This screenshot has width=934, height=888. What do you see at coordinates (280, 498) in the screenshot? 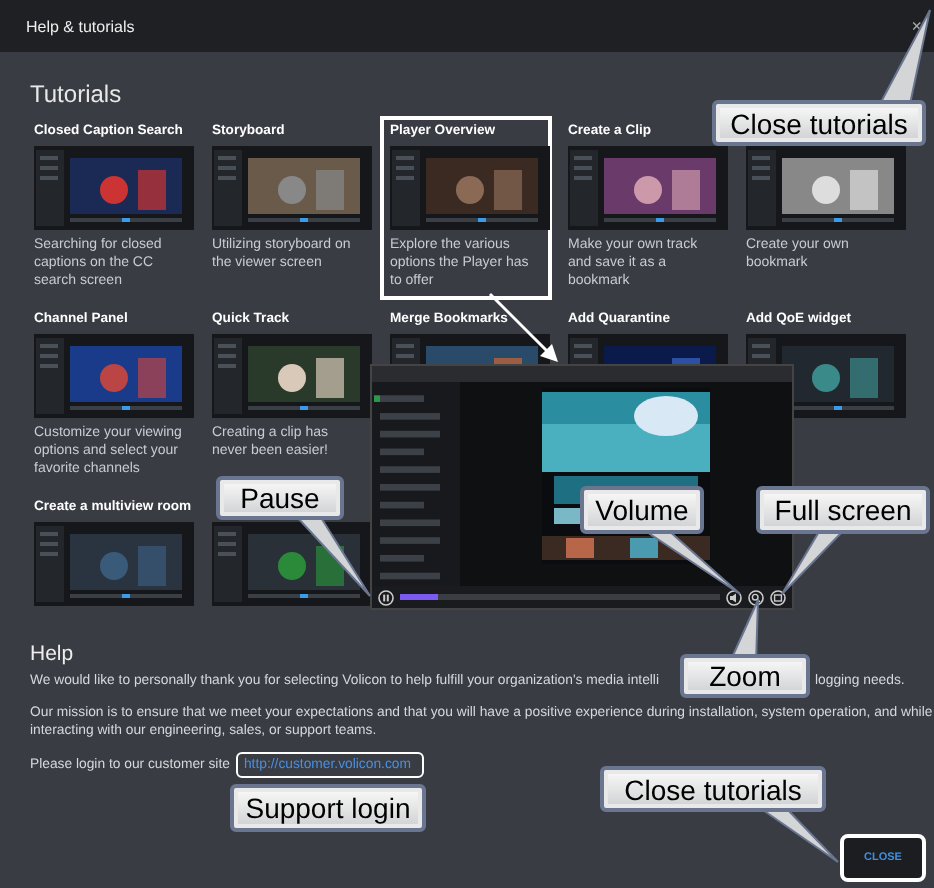
I see `callout-tooltip: Pause` at bounding box center [280, 498].